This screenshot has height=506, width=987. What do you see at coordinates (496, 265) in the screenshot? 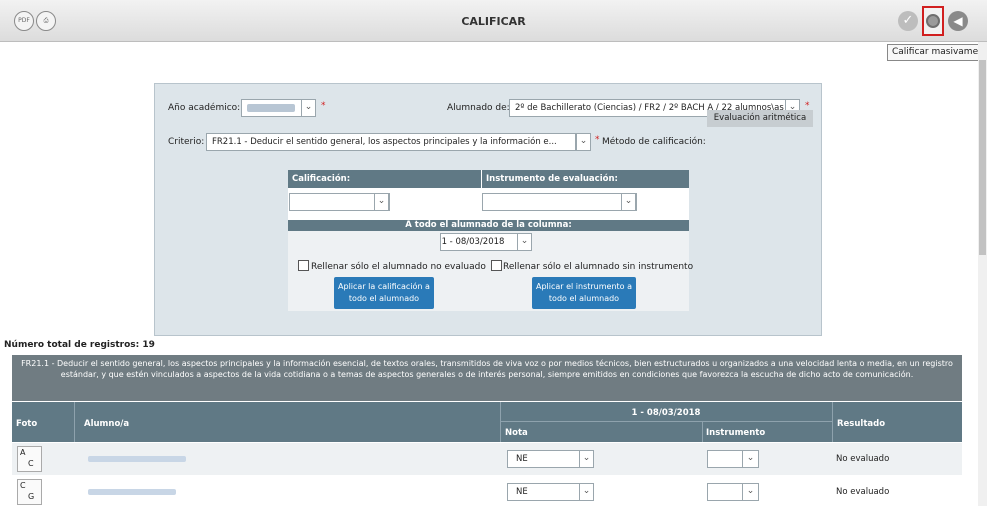
I see `fill-no-instrument-checkbox` at bounding box center [496, 265].